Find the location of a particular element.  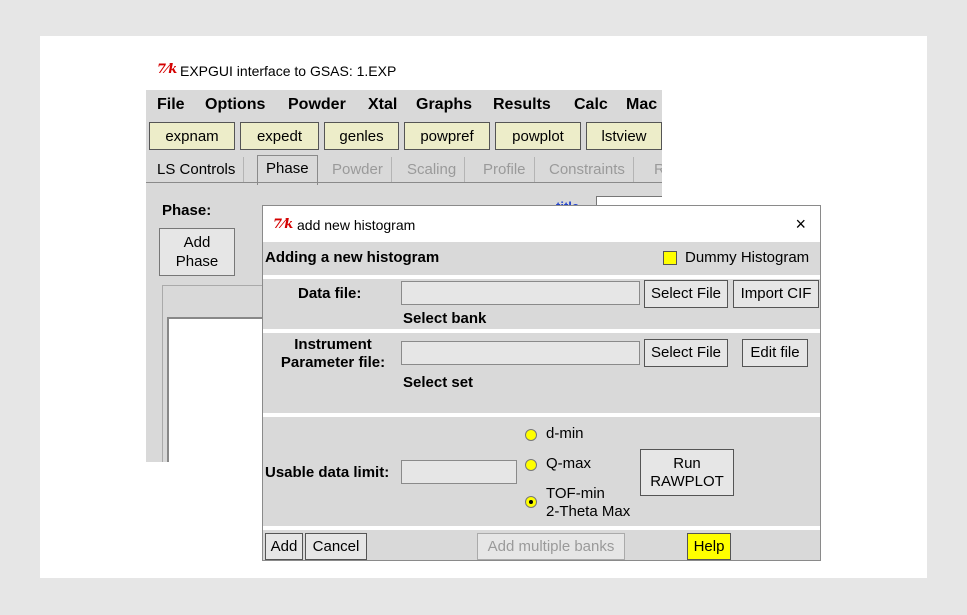

select-bank-label: Select bank is located at coordinates (445, 318).